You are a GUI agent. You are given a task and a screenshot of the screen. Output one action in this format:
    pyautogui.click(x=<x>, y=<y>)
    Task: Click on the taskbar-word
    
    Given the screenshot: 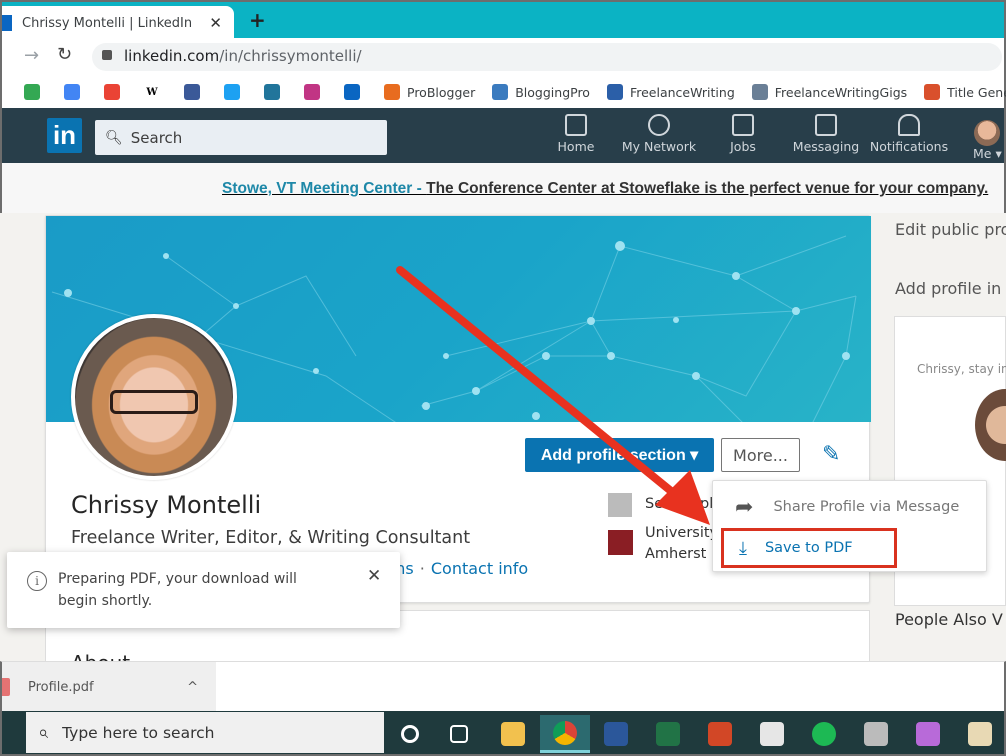 What is the action you would take?
    pyautogui.click(x=616, y=734)
    